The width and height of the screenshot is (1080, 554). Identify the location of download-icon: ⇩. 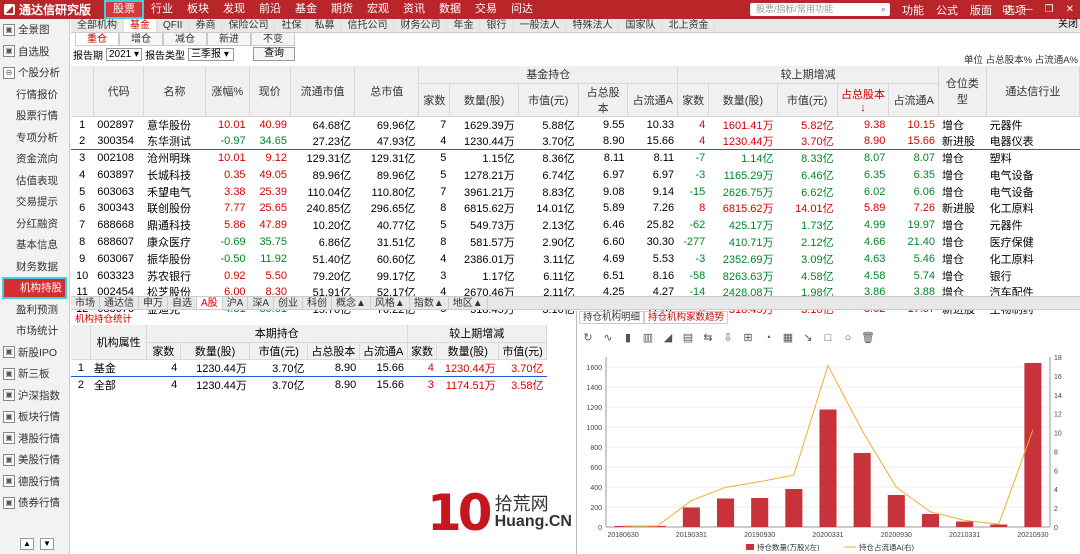
(728, 338).